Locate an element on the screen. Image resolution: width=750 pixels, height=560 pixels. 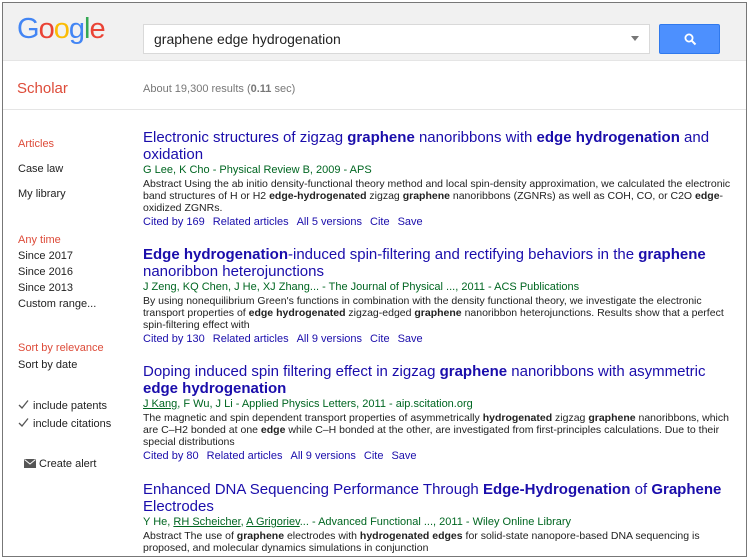
versions-link: All 5 versions is located at coordinates (329, 222).